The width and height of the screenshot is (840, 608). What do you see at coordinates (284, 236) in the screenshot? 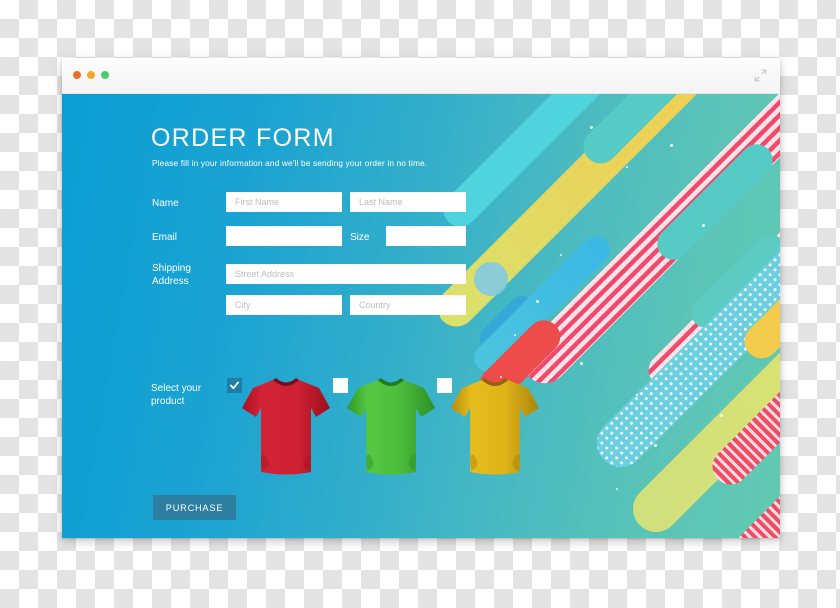
I see `email-input` at bounding box center [284, 236].